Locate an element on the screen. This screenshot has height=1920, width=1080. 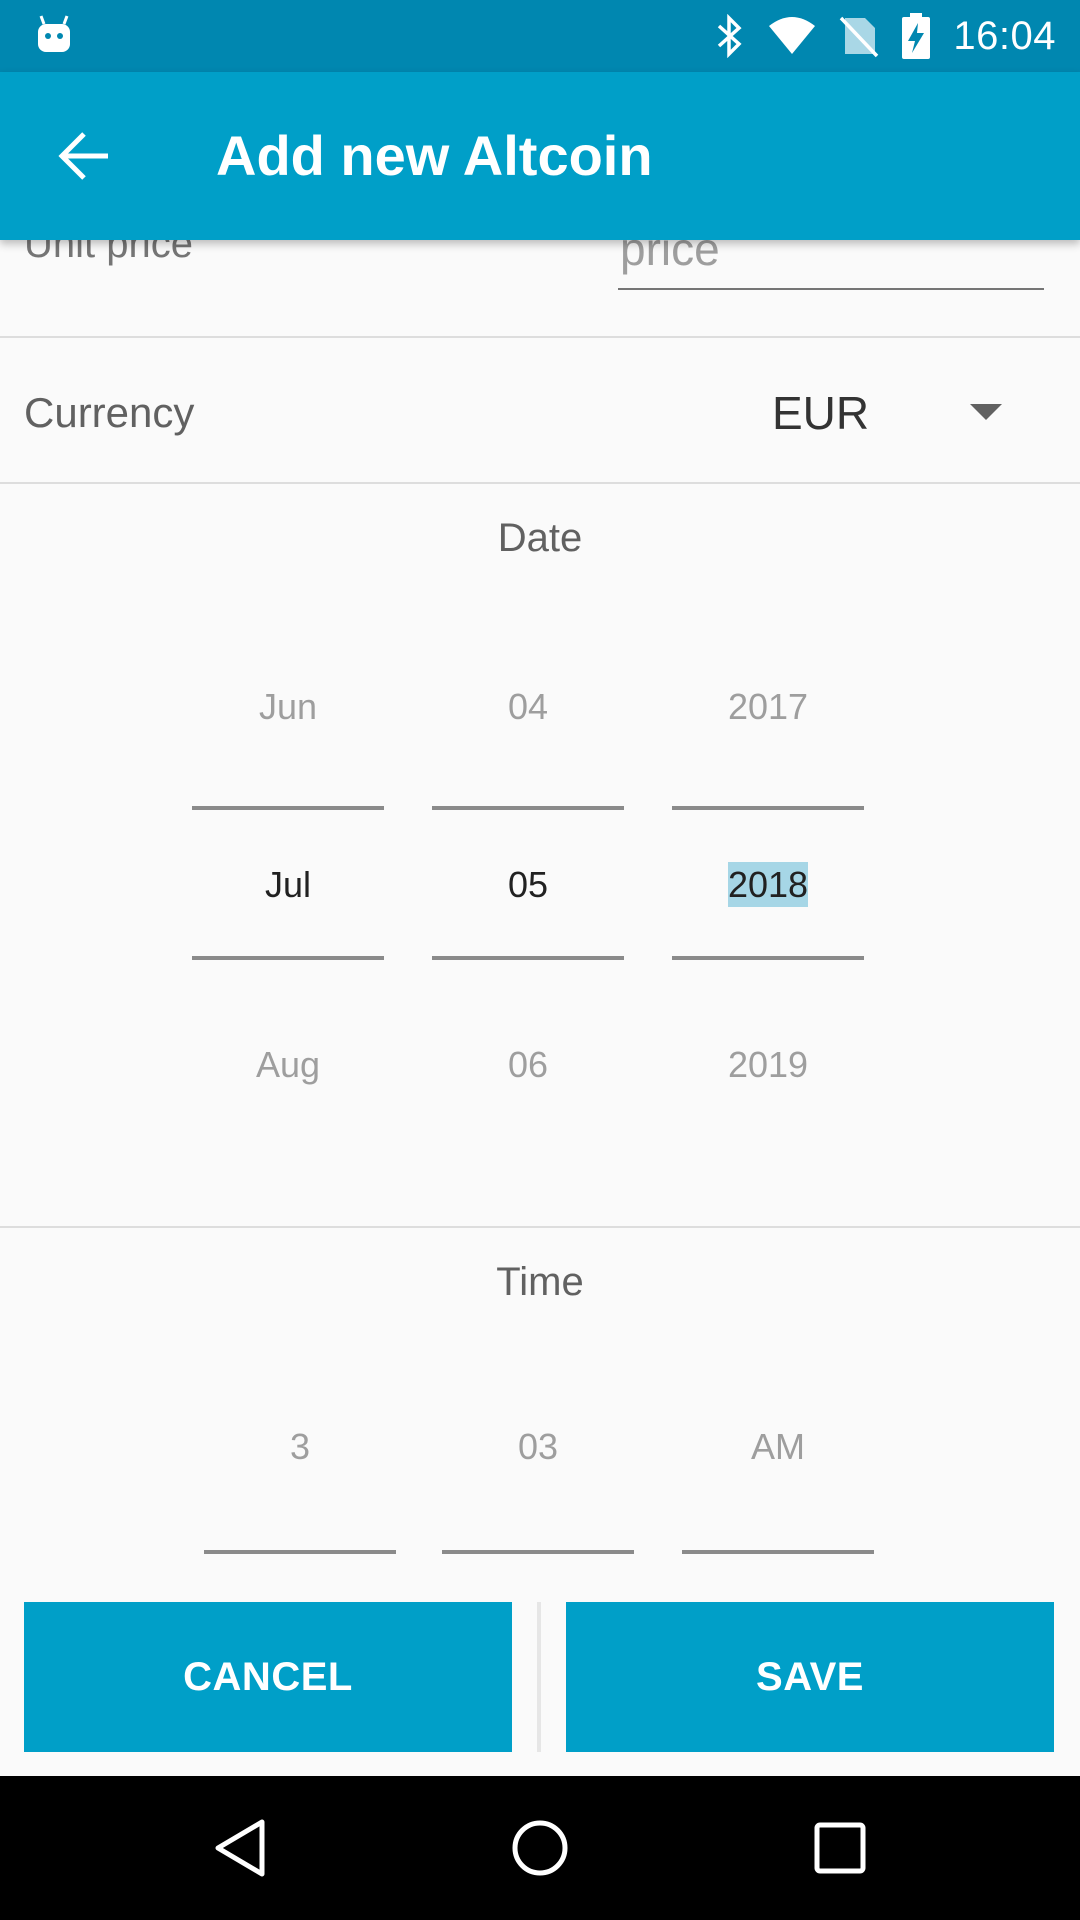
currency-label: Currency is located at coordinates (109, 412).